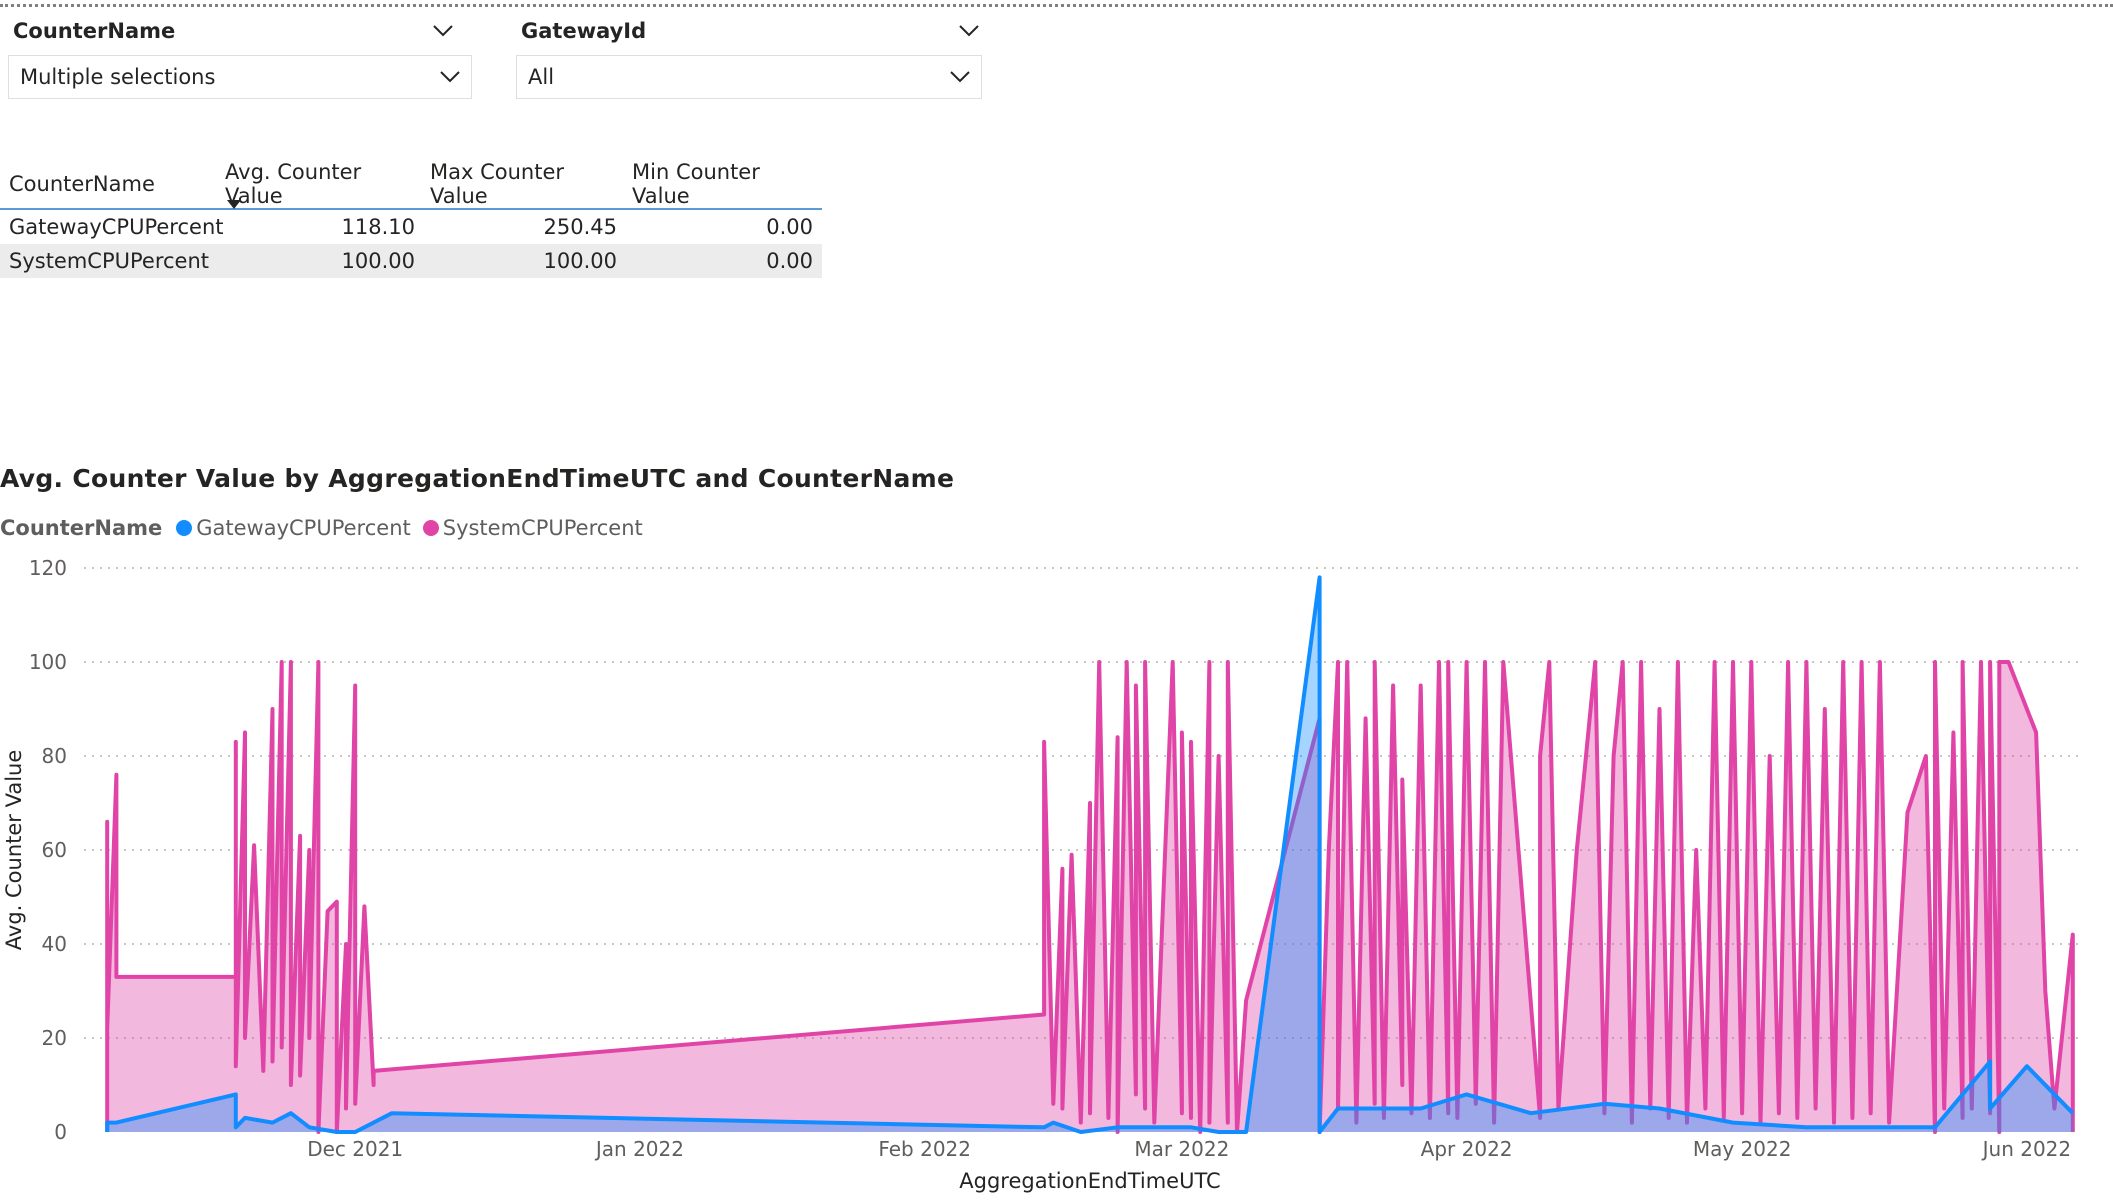 This screenshot has height=1201, width=2113. I want to click on table-cell: SystemCPUPercent, so click(109, 261).